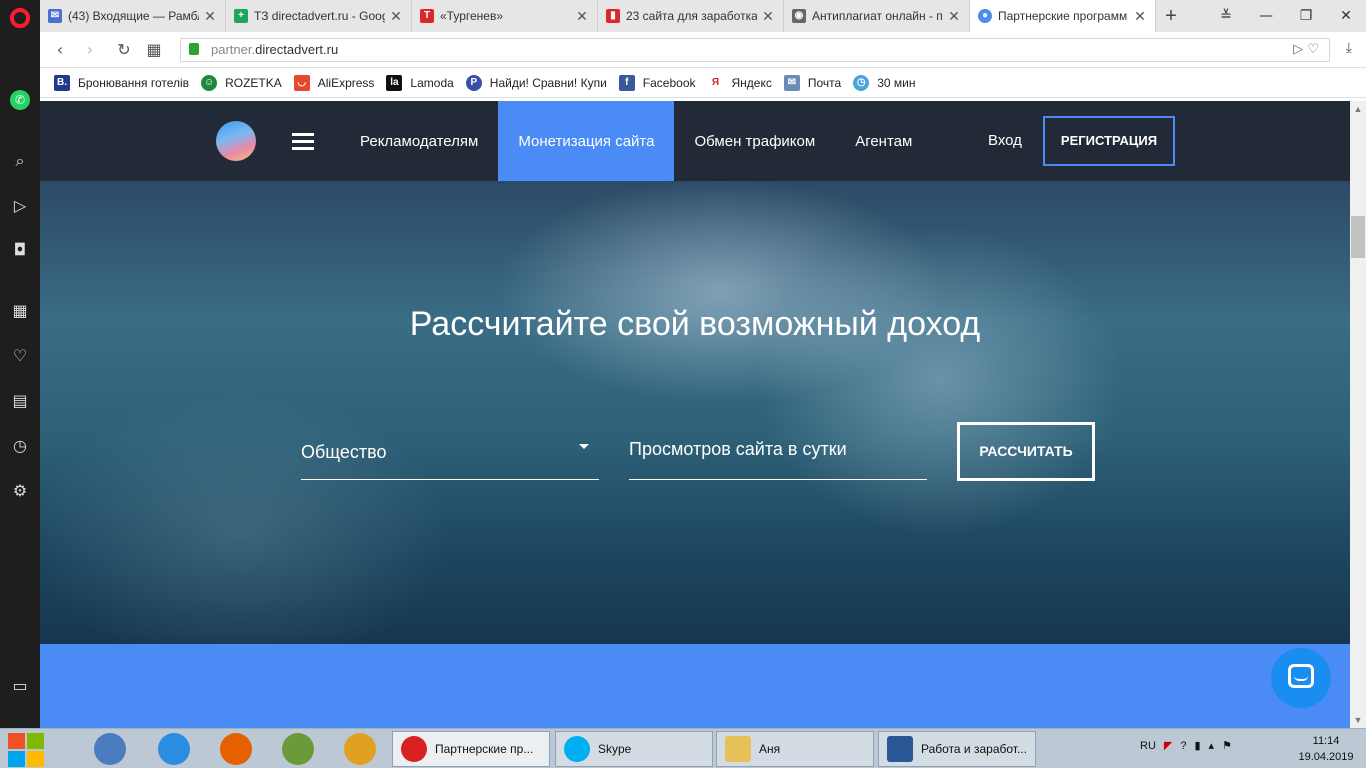  I want to click on nav-monetization: Монетизация сайта, so click(586, 141).